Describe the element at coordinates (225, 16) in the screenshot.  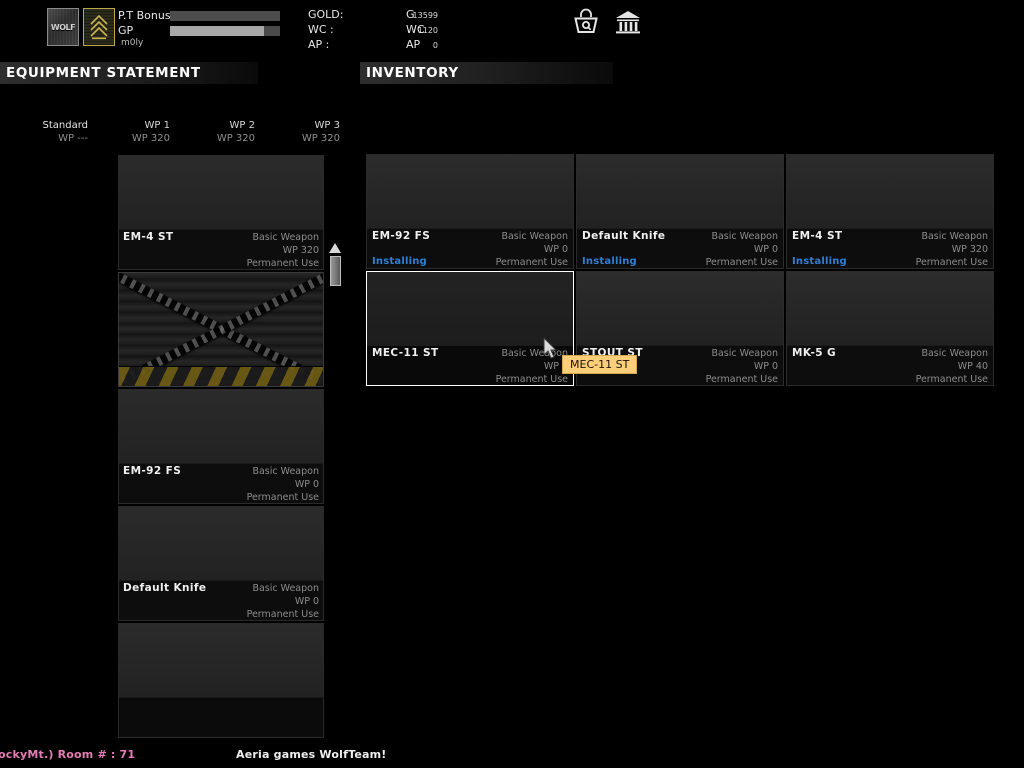
I see `pt-bonus-bar` at that location.